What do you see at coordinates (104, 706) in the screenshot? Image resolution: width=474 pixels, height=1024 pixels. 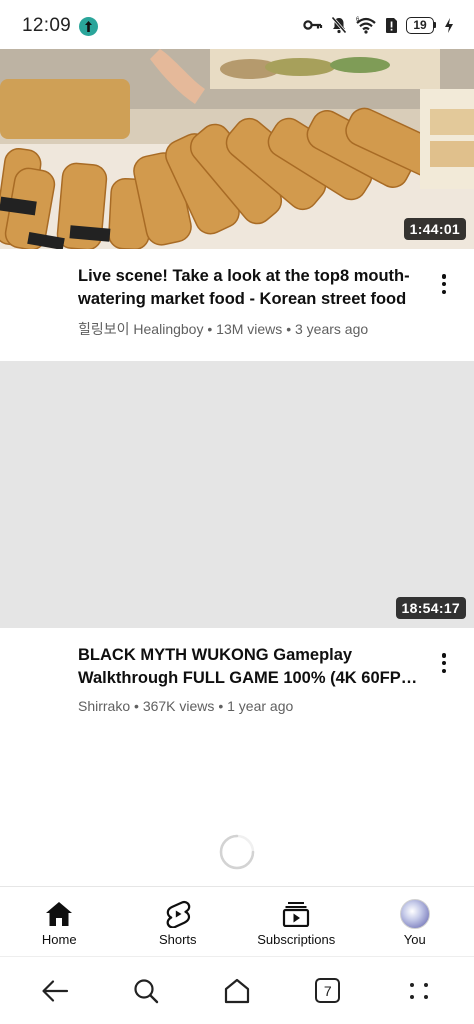 I see `channel-name: Shirrako` at bounding box center [104, 706].